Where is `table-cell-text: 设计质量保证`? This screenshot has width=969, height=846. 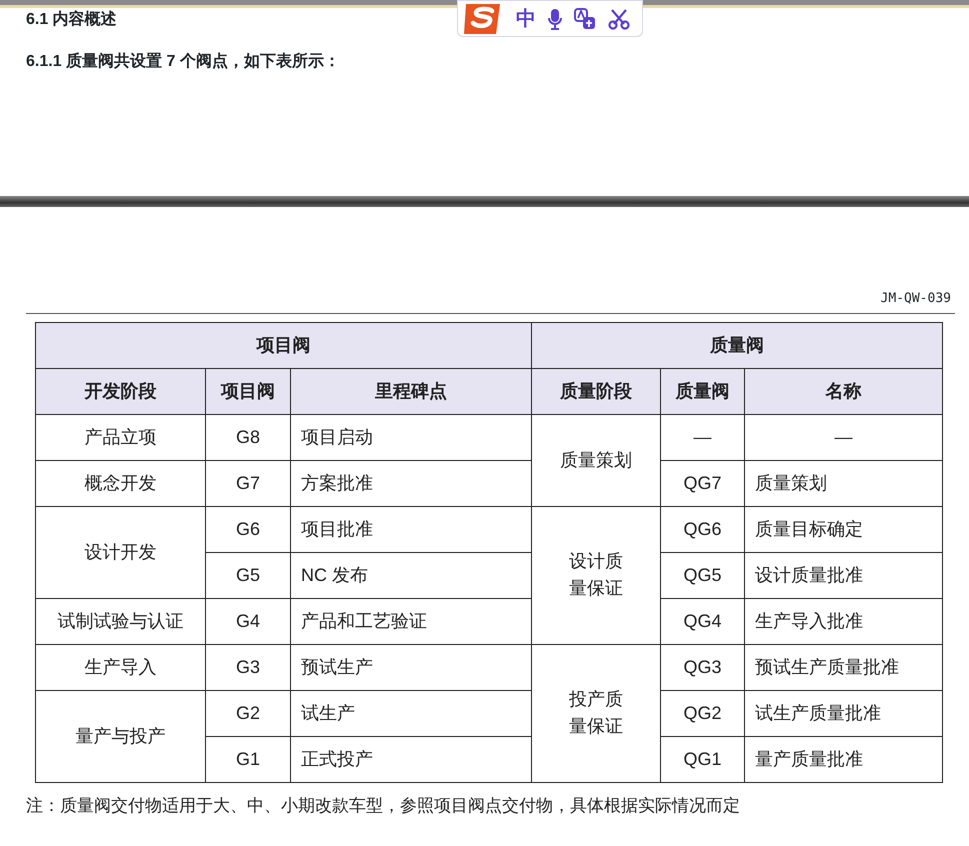
table-cell-text: 设计质量保证 is located at coordinates (596, 575).